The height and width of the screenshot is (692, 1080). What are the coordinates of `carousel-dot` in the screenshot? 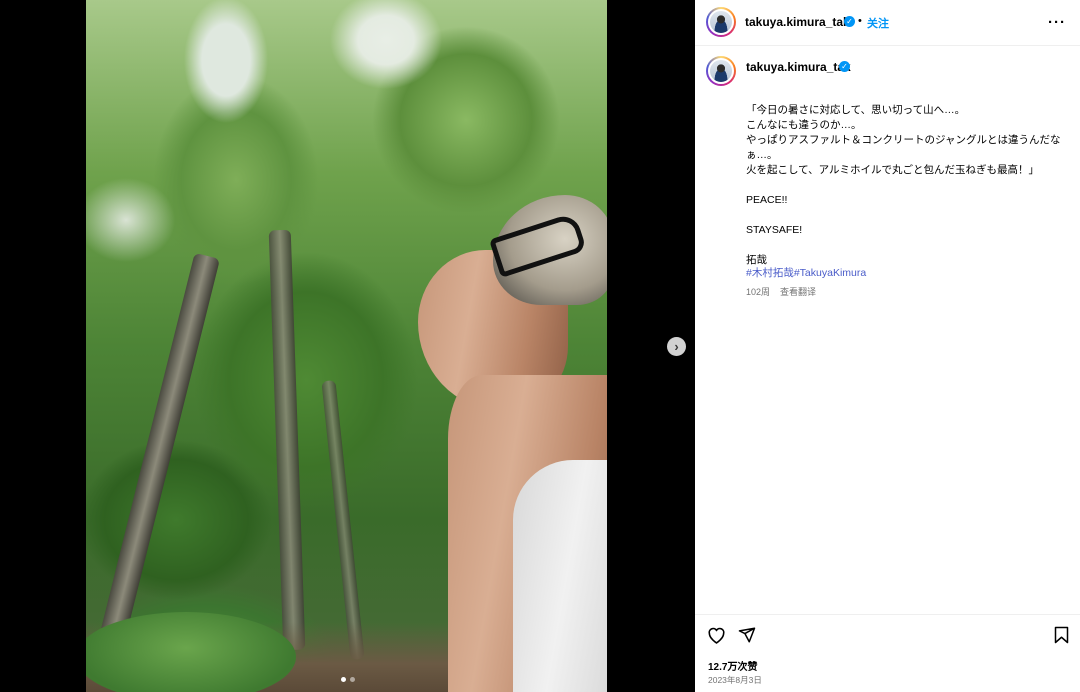 It's located at (352, 679).